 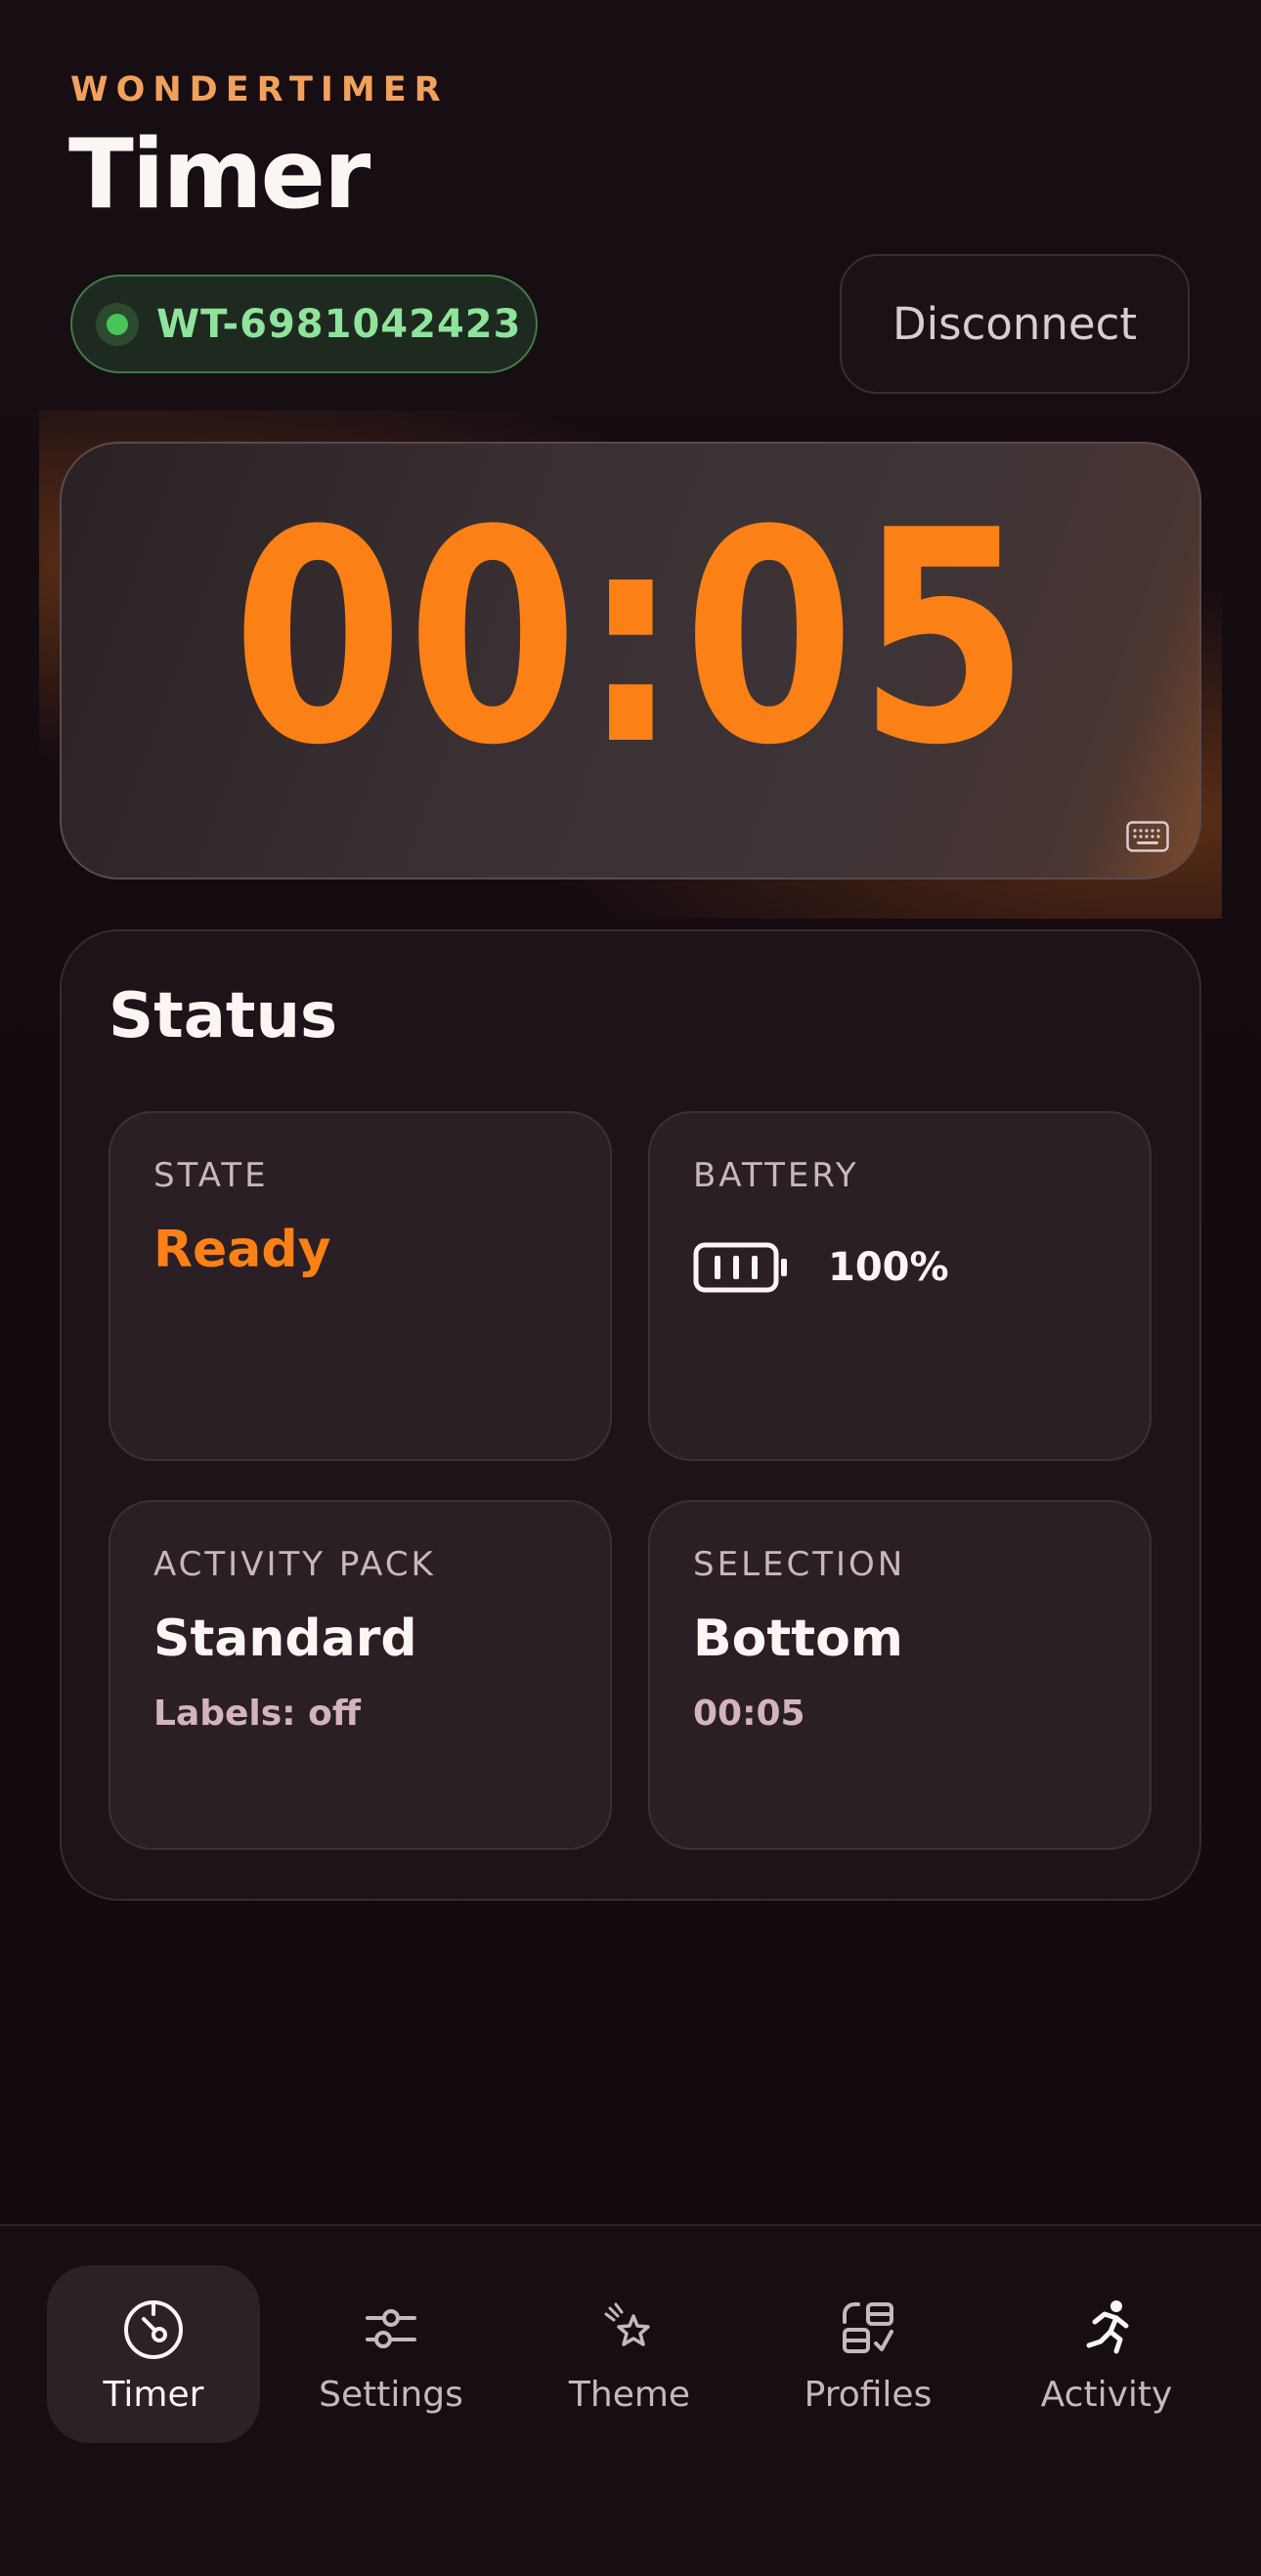 I want to click on selection-sub: 00:05, so click(x=749, y=1714).